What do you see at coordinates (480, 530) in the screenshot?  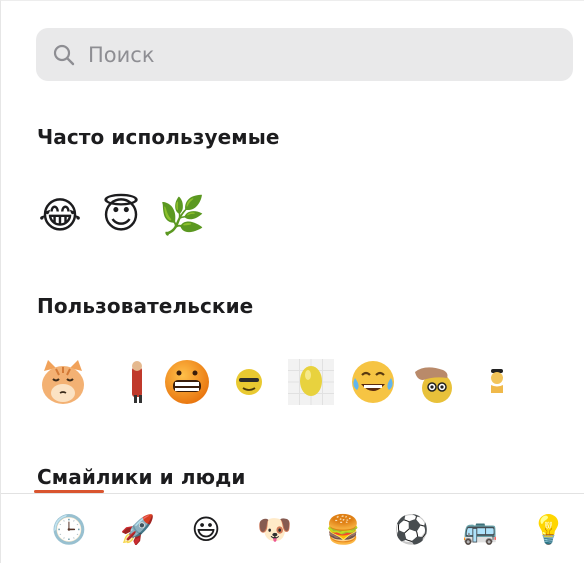 I see `category-travel-icon: 🚌` at bounding box center [480, 530].